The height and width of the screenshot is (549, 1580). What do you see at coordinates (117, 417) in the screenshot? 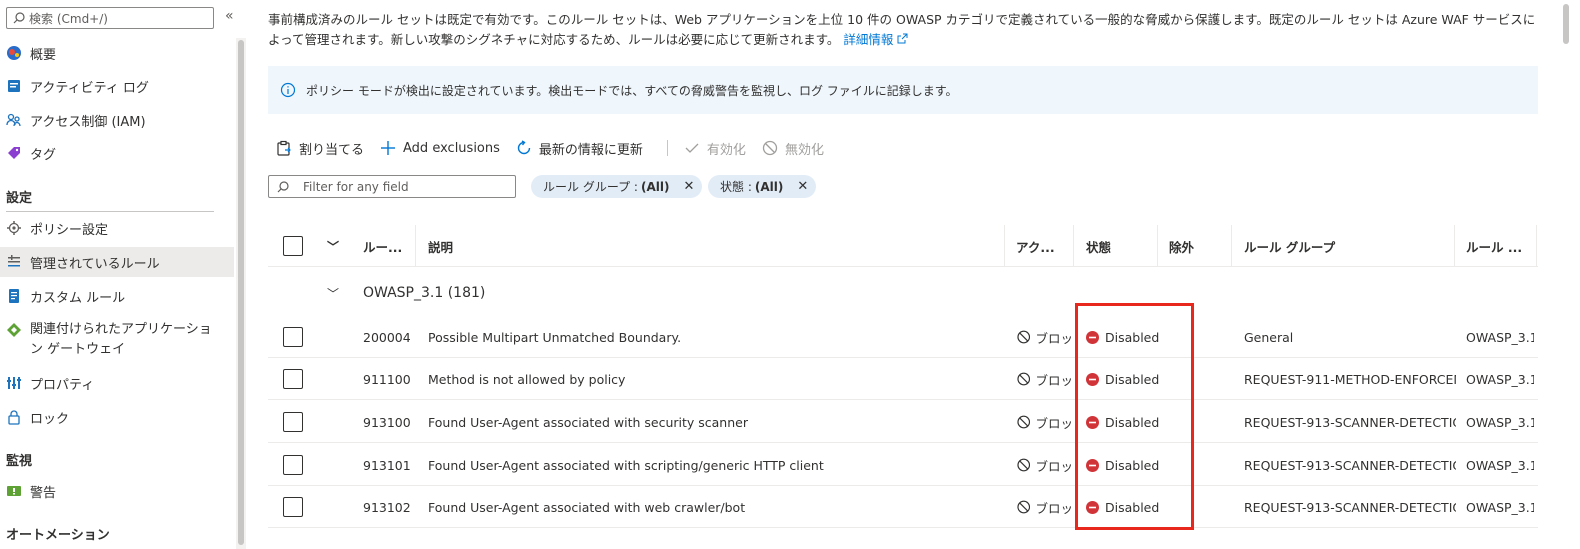
I see `sidebar-item-lock: ロック` at bounding box center [117, 417].